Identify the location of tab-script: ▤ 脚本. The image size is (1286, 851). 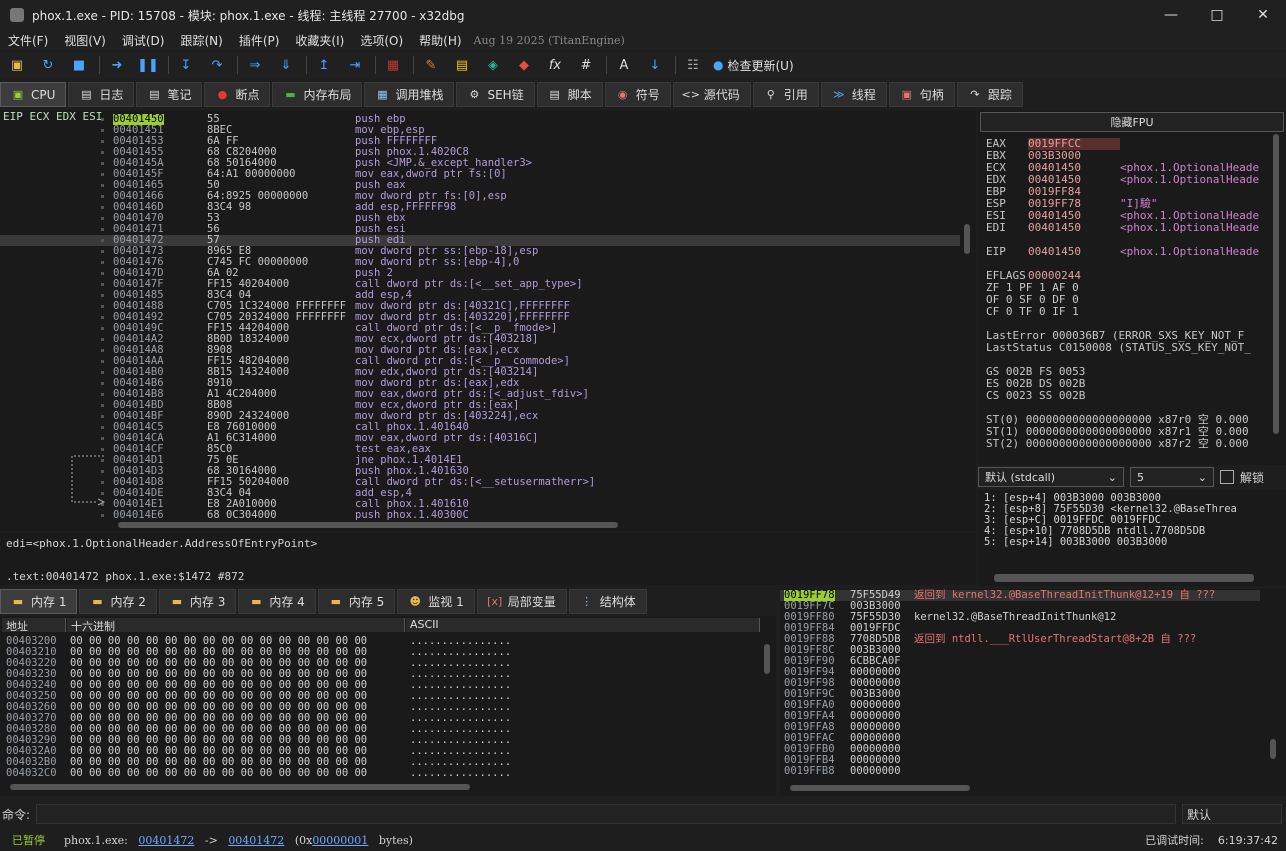
(569, 94).